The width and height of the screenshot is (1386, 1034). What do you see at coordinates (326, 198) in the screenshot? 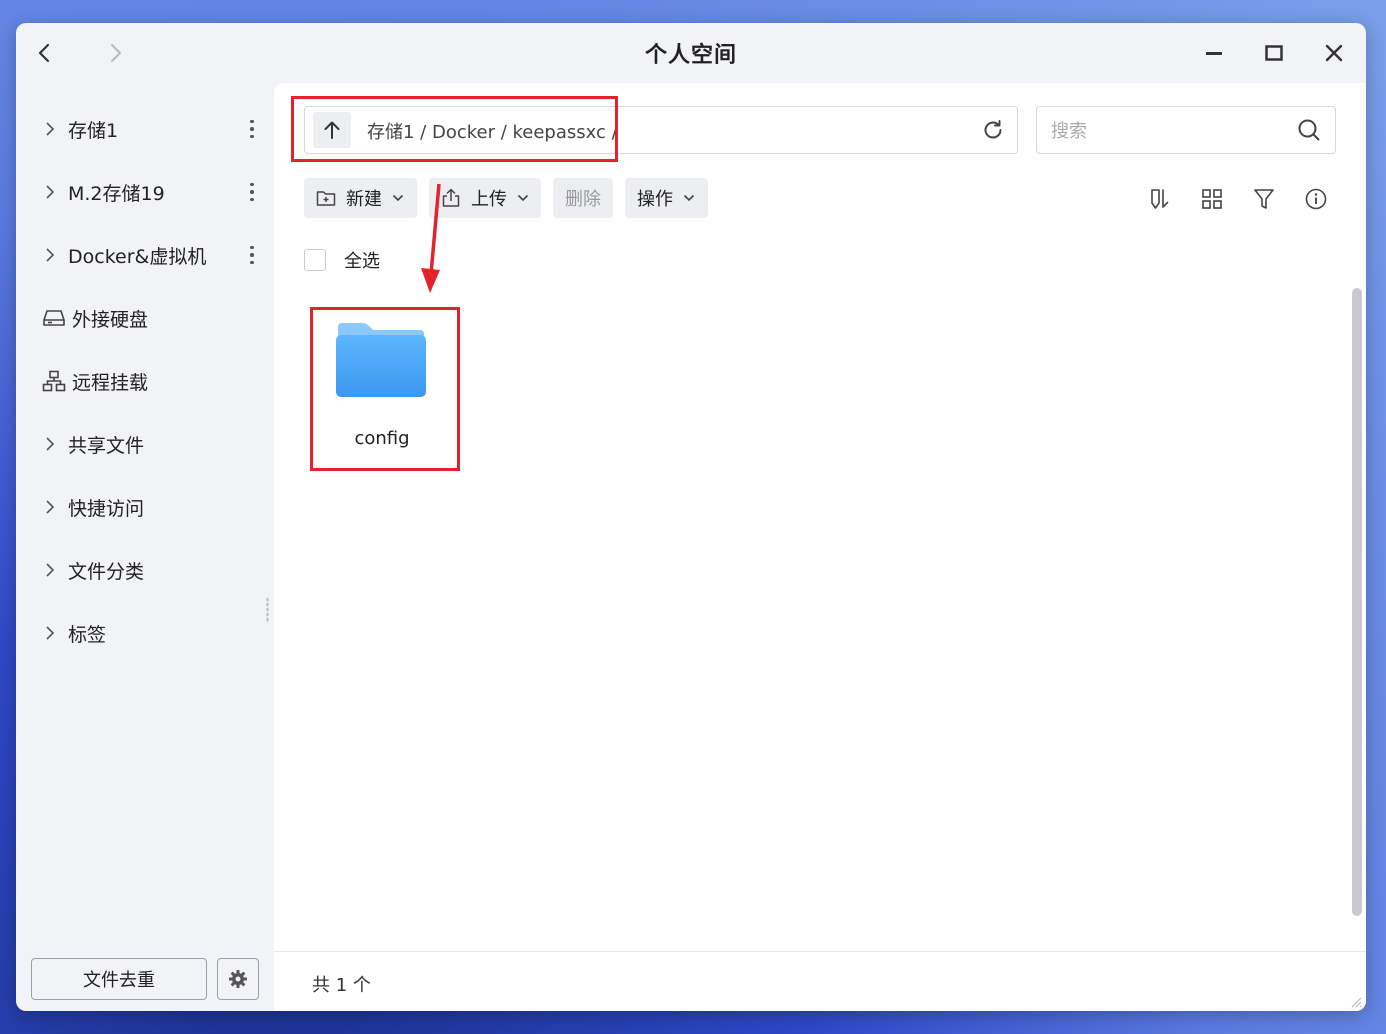
I see `new-folder-icon` at bounding box center [326, 198].